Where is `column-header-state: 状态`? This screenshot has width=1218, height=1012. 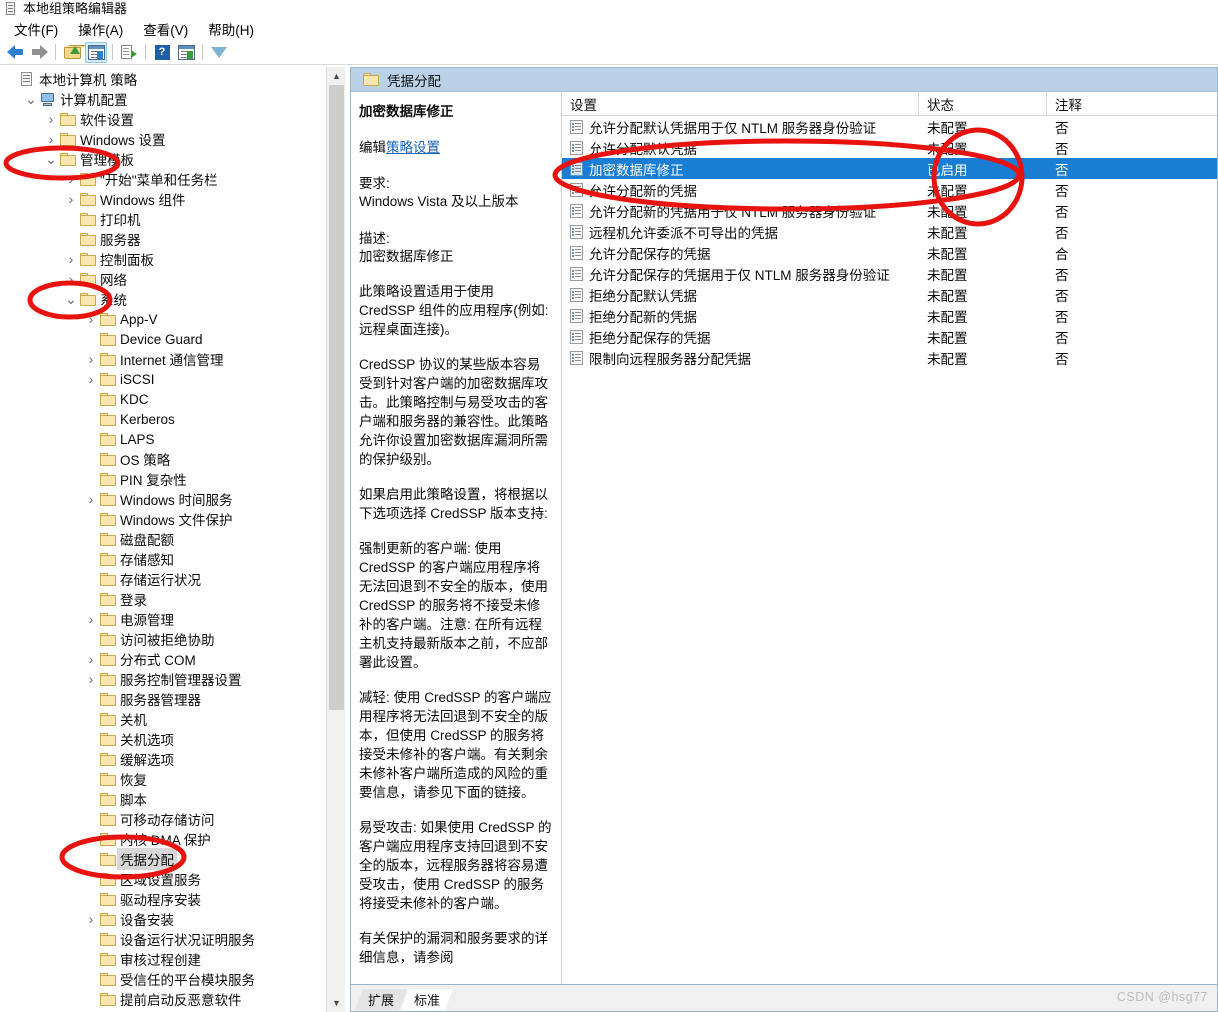 column-header-state: 状态 is located at coordinates (983, 103).